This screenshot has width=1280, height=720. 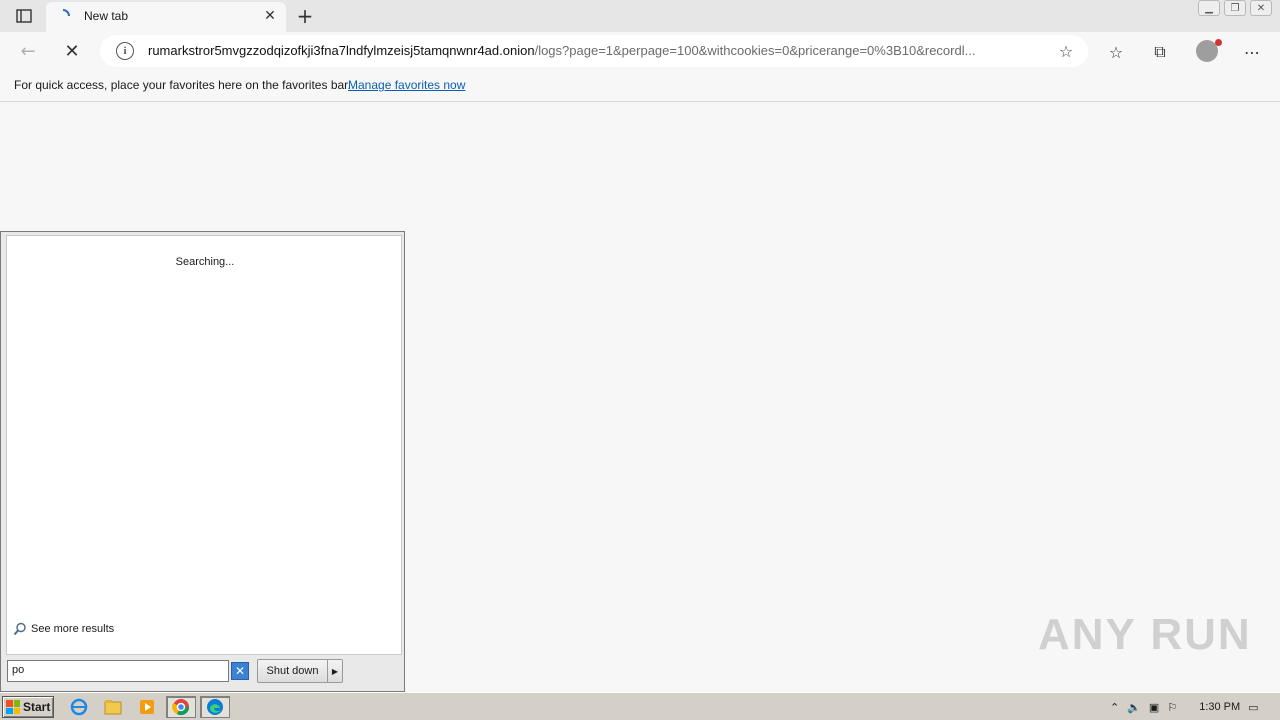 I want to click on see-more-results-link: See more results, so click(x=63, y=629).